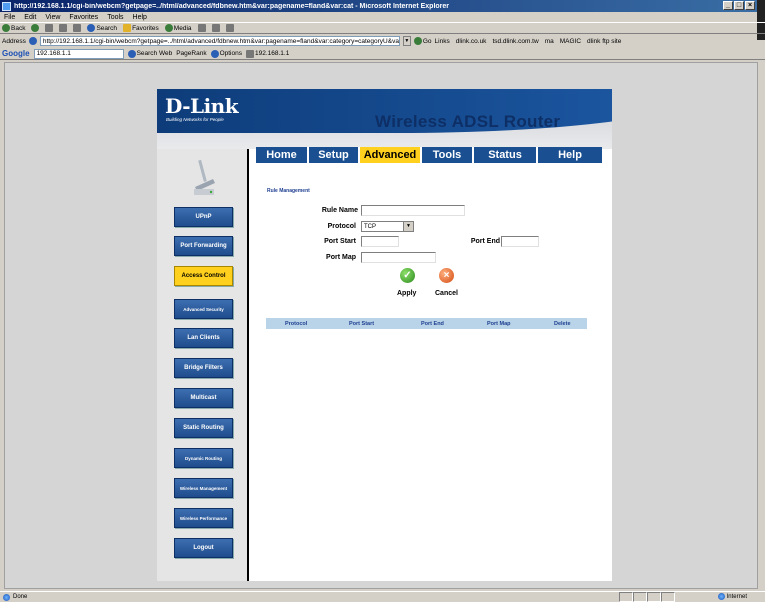  Describe the element at coordinates (570, 155) in the screenshot. I see `tab-help: Help` at that location.